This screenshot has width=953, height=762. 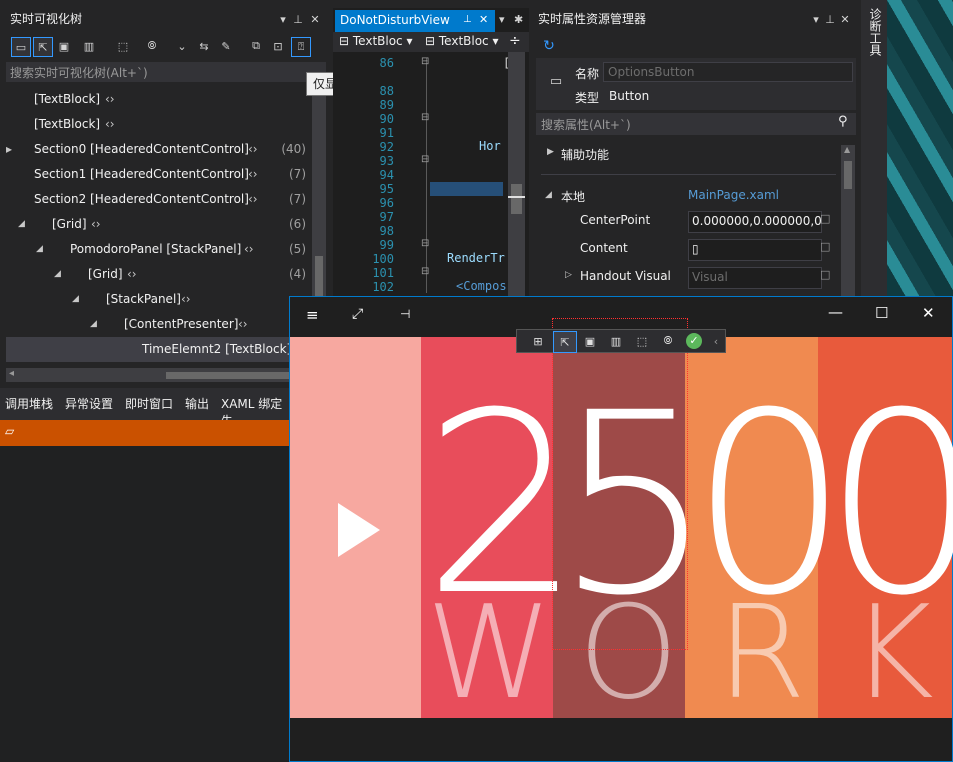 I want to click on accessibility-group: 辅助功能, so click(x=585, y=154).